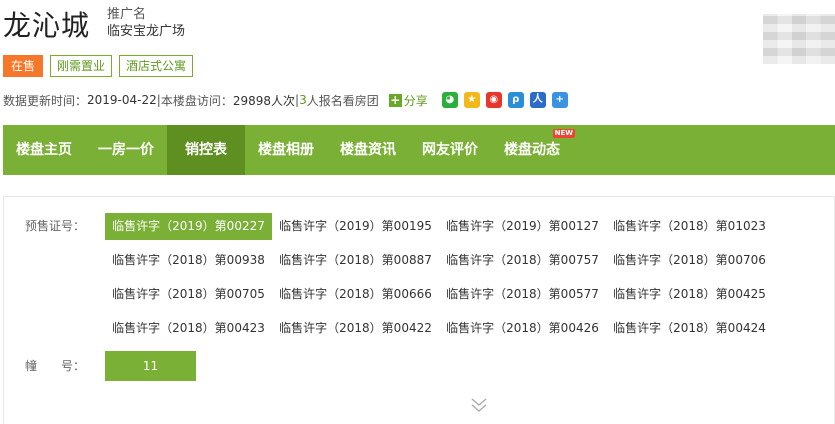  What do you see at coordinates (537, 100) in the screenshot?
I see `renren-icon: 人` at bounding box center [537, 100].